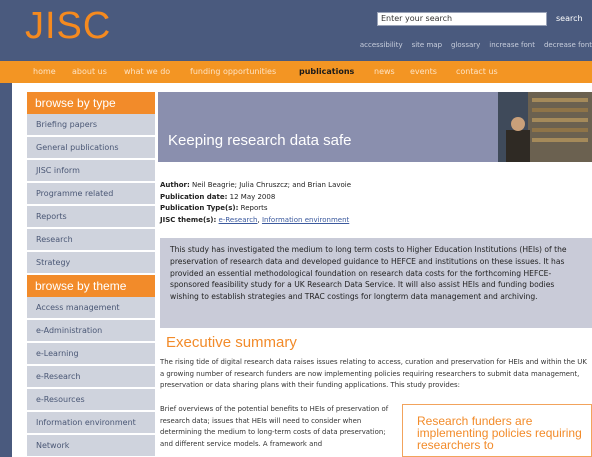  I want to click on util-link-glossary: glossary, so click(465, 45).